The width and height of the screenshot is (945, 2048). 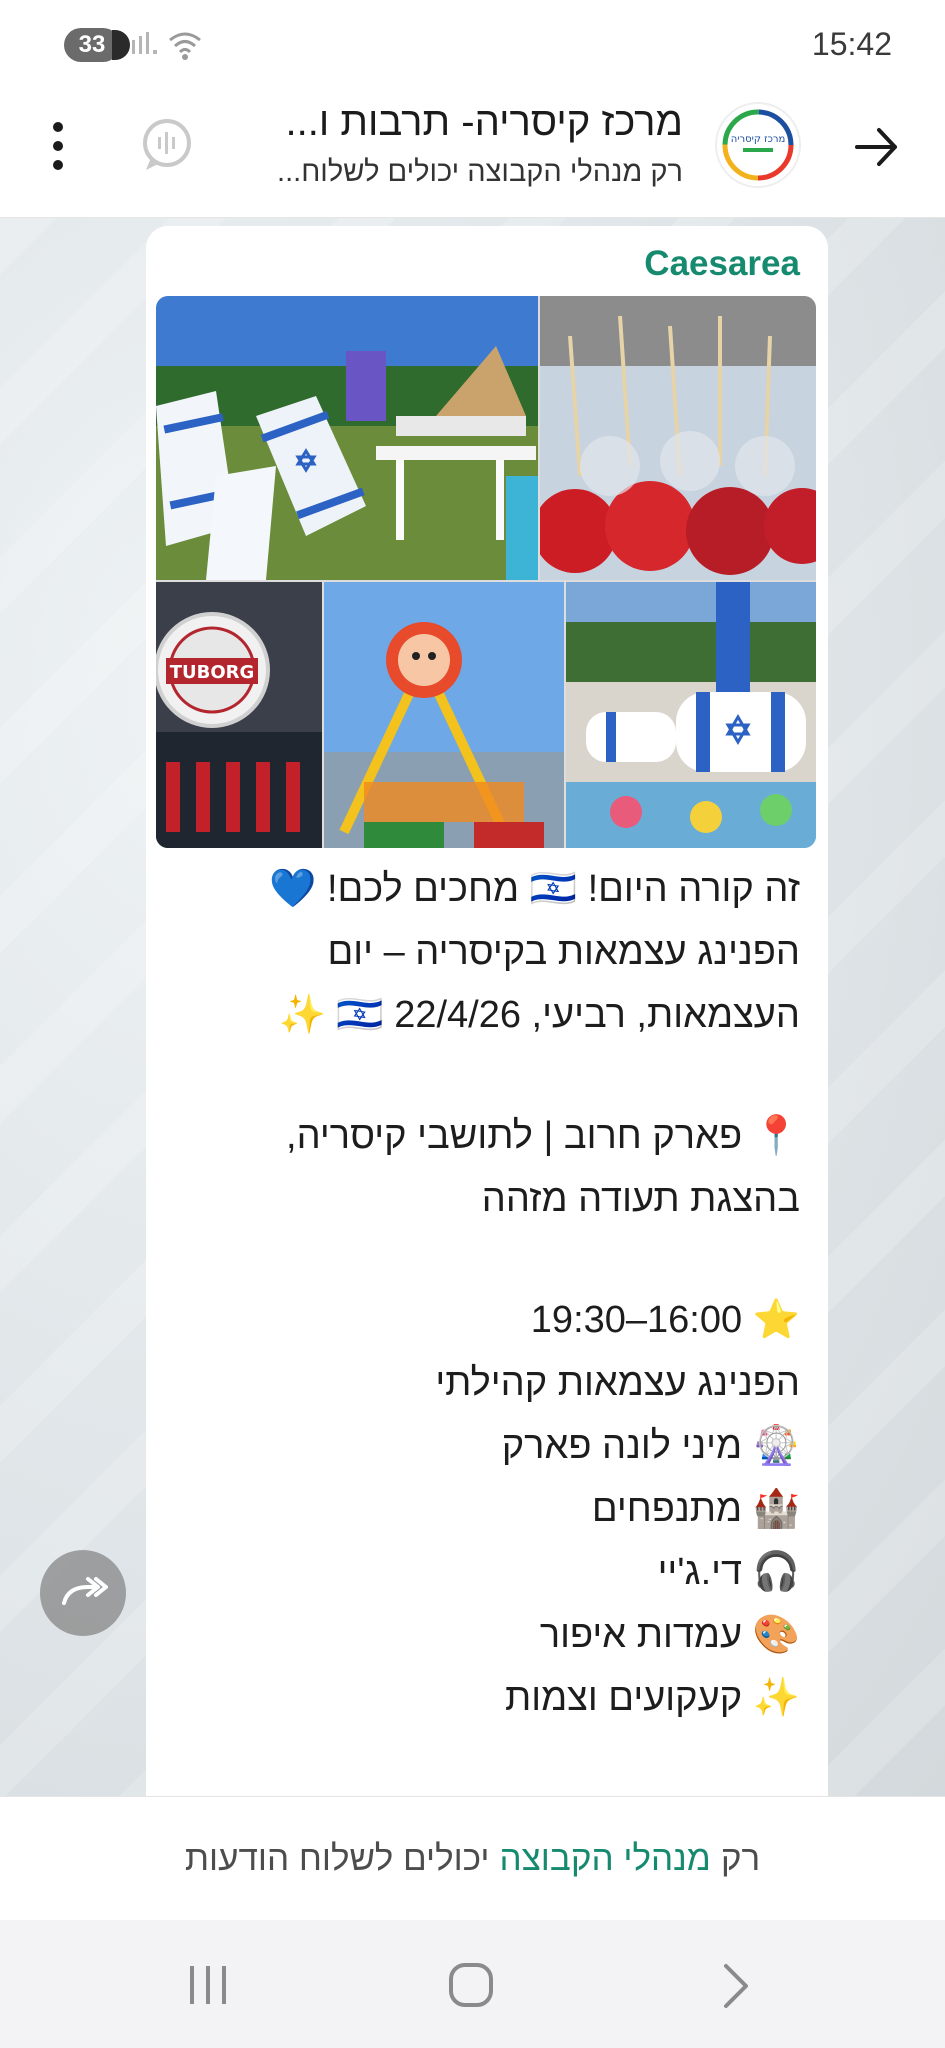 What do you see at coordinates (337, 1858) in the screenshot?
I see `notice-suffix: יכולים לשלוח הודעות` at bounding box center [337, 1858].